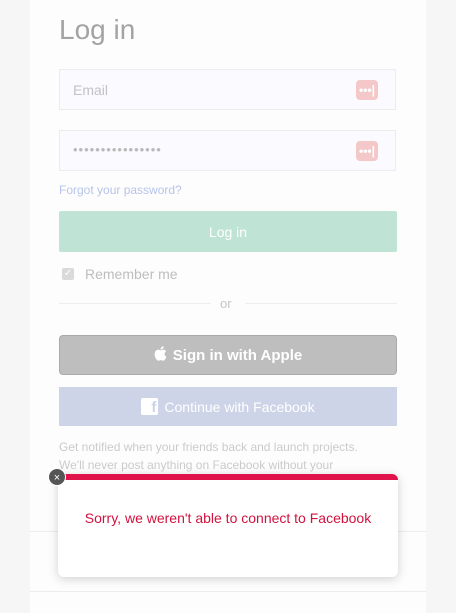 This screenshot has width=456, height=613. Describe the element at coordinates (227, 89) in the screenshot. I see `email-field: Email •••|` at that location.